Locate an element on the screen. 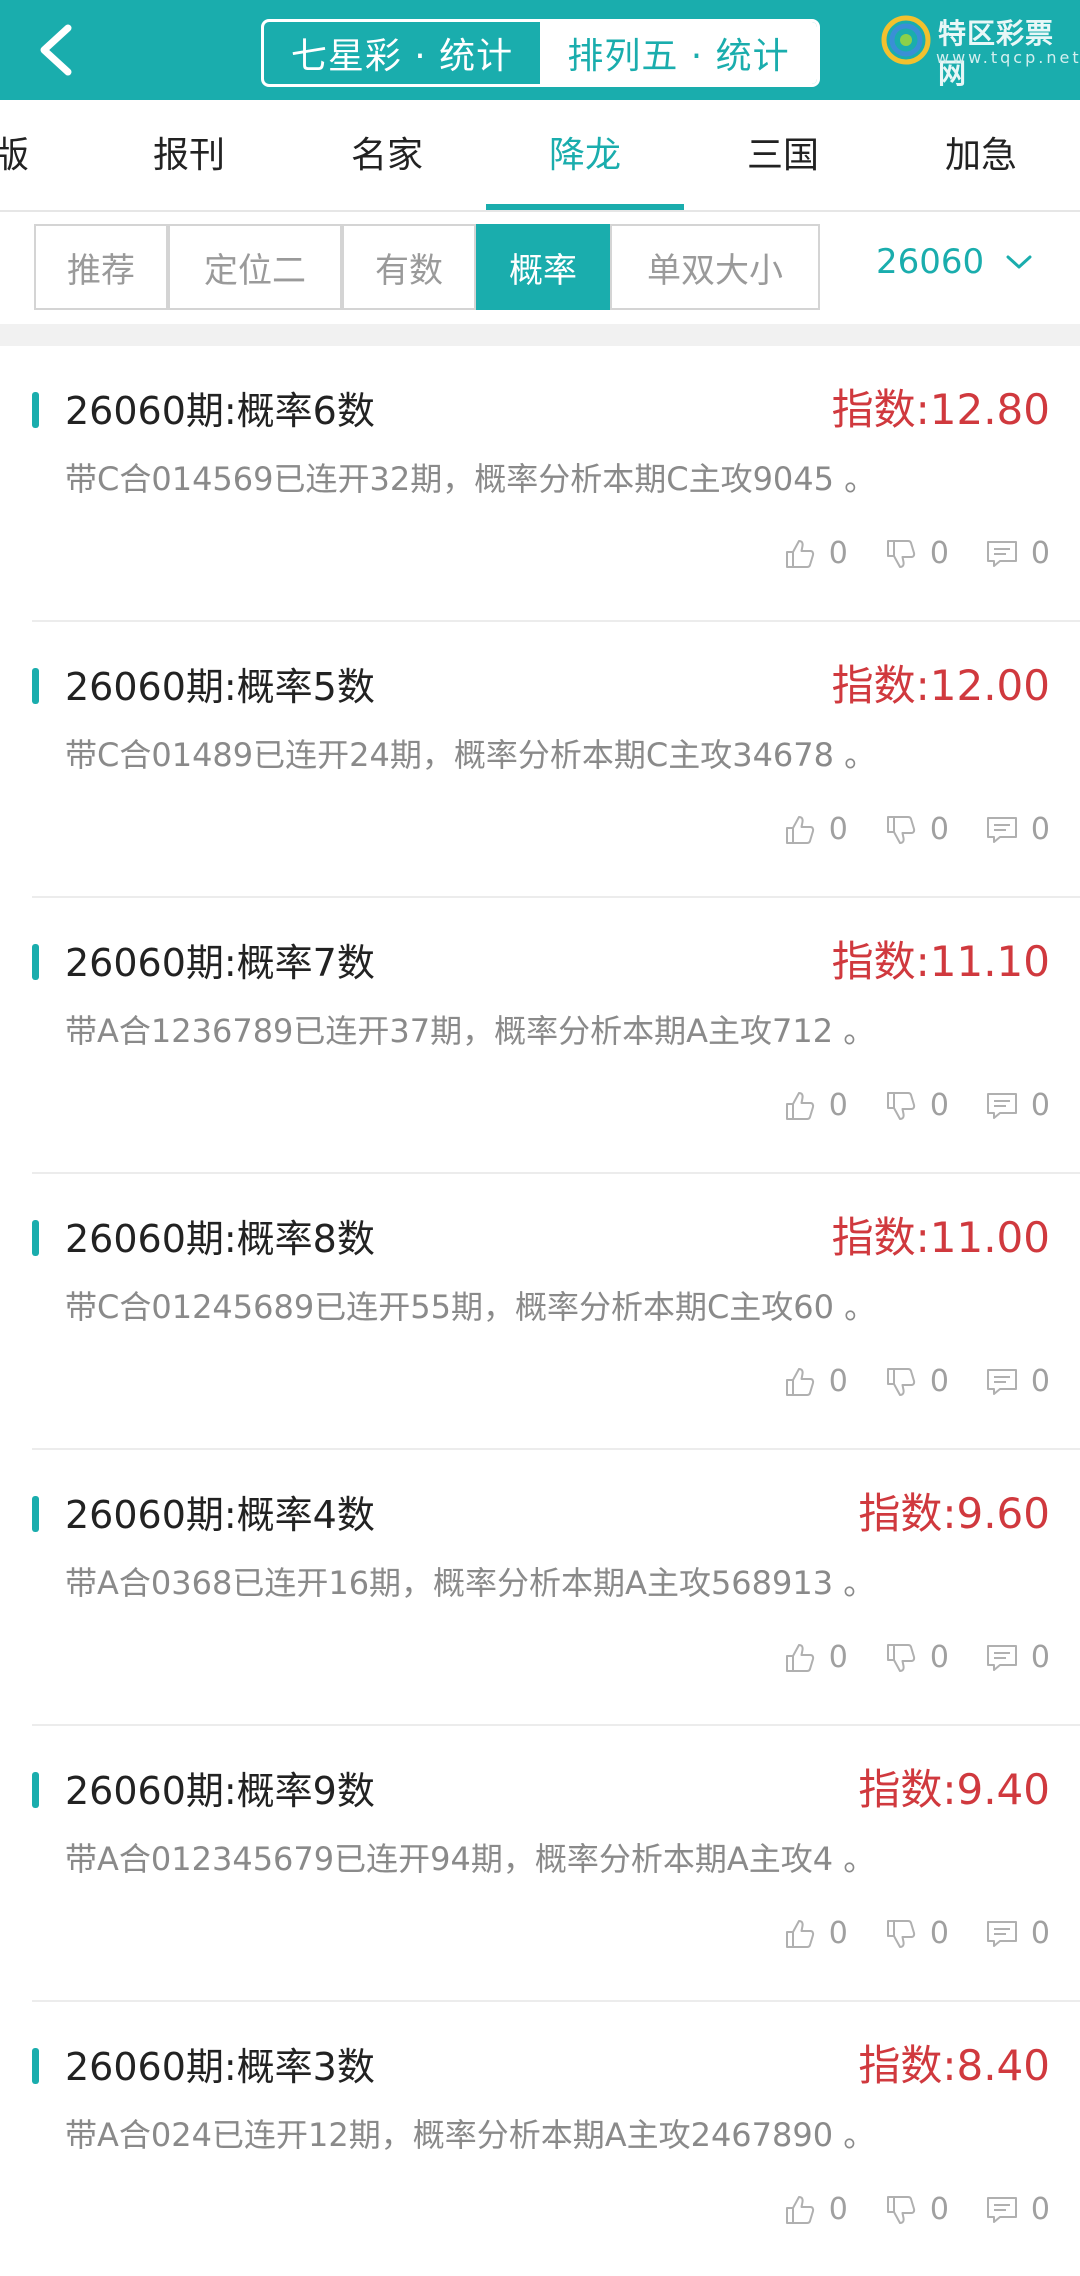  nav-item-jianglong: 降龙 is located at coordinates (585, 155).